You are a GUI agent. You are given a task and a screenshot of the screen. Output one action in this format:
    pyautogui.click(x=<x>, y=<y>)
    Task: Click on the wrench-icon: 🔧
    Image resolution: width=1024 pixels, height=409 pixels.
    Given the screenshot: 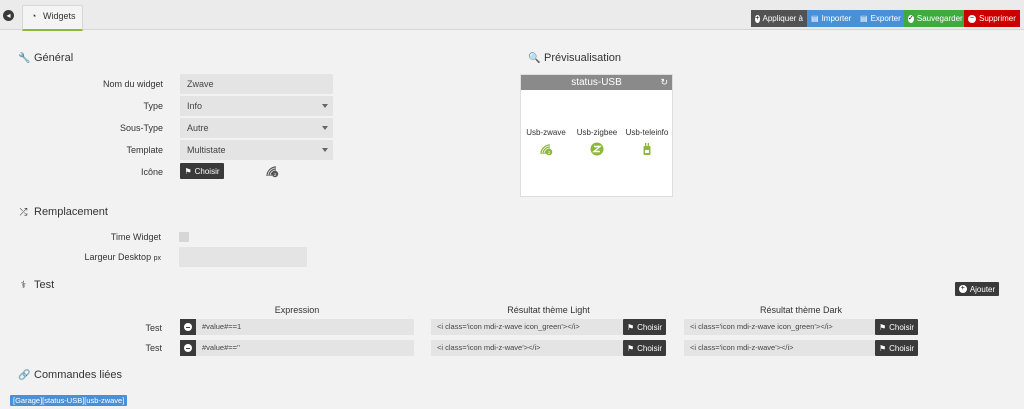 What is the action you would take?
    pyautogui.click(x=24, y=58)
    